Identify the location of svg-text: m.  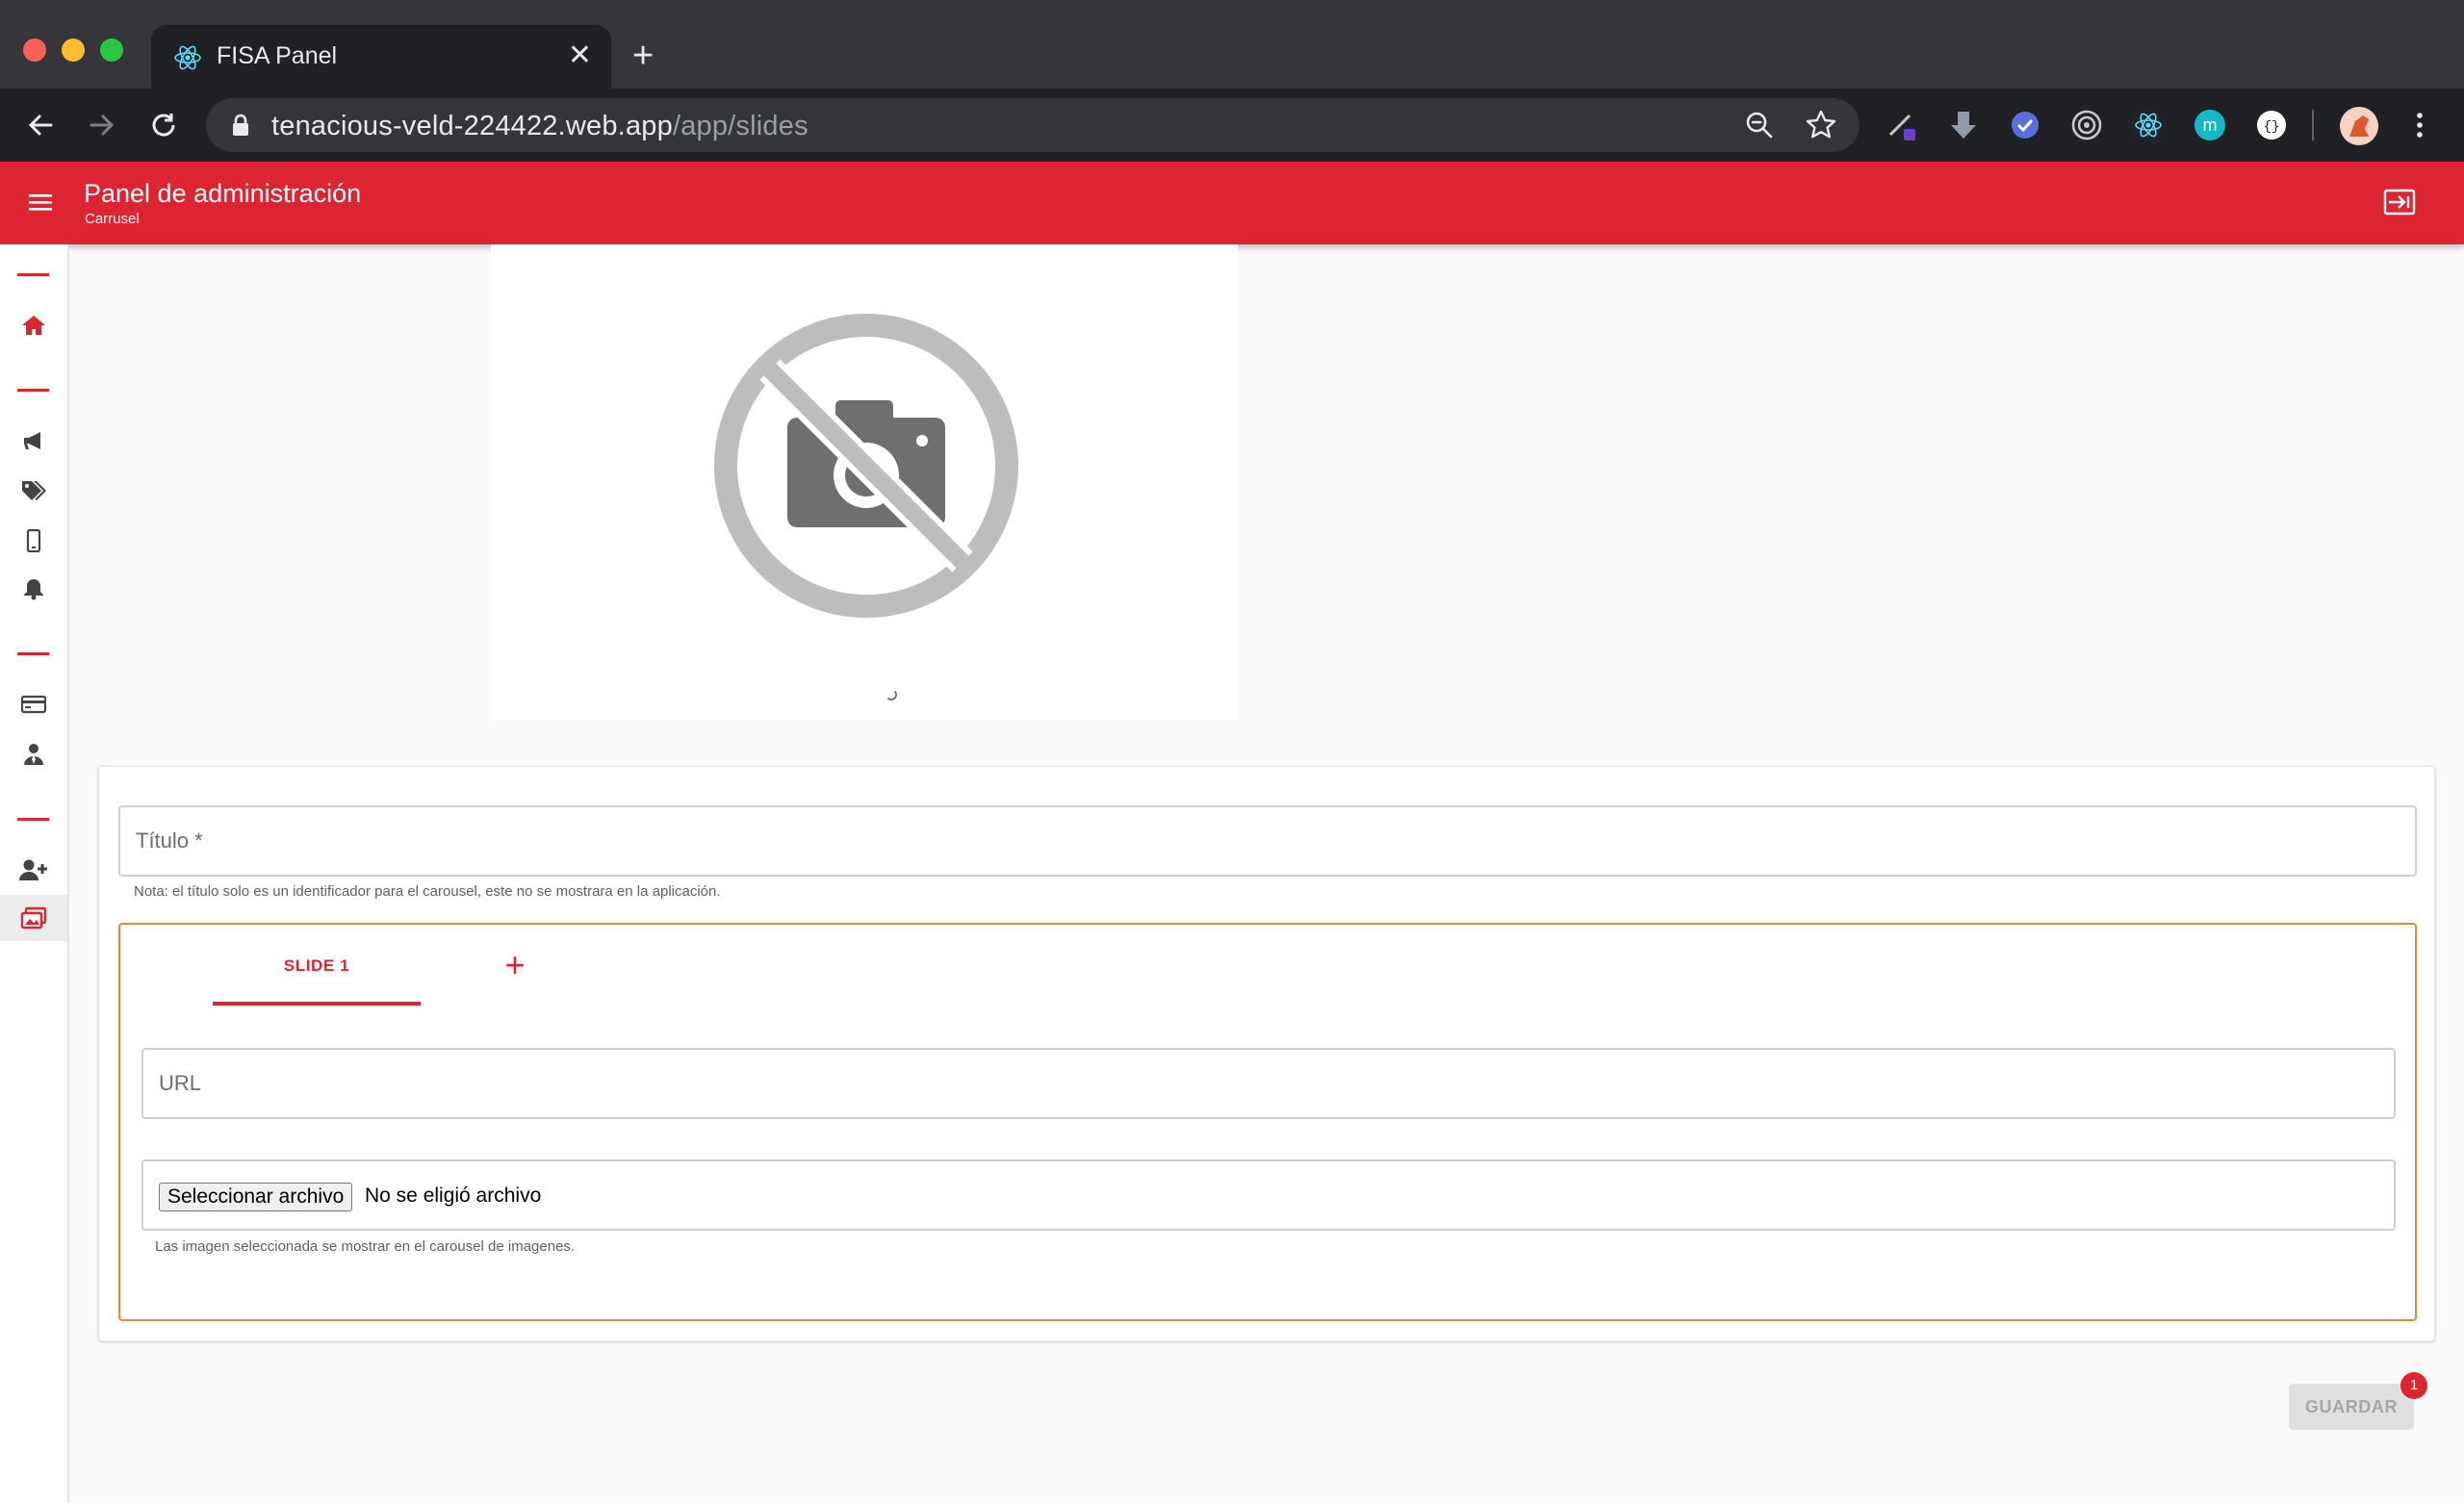
(2210, 125).